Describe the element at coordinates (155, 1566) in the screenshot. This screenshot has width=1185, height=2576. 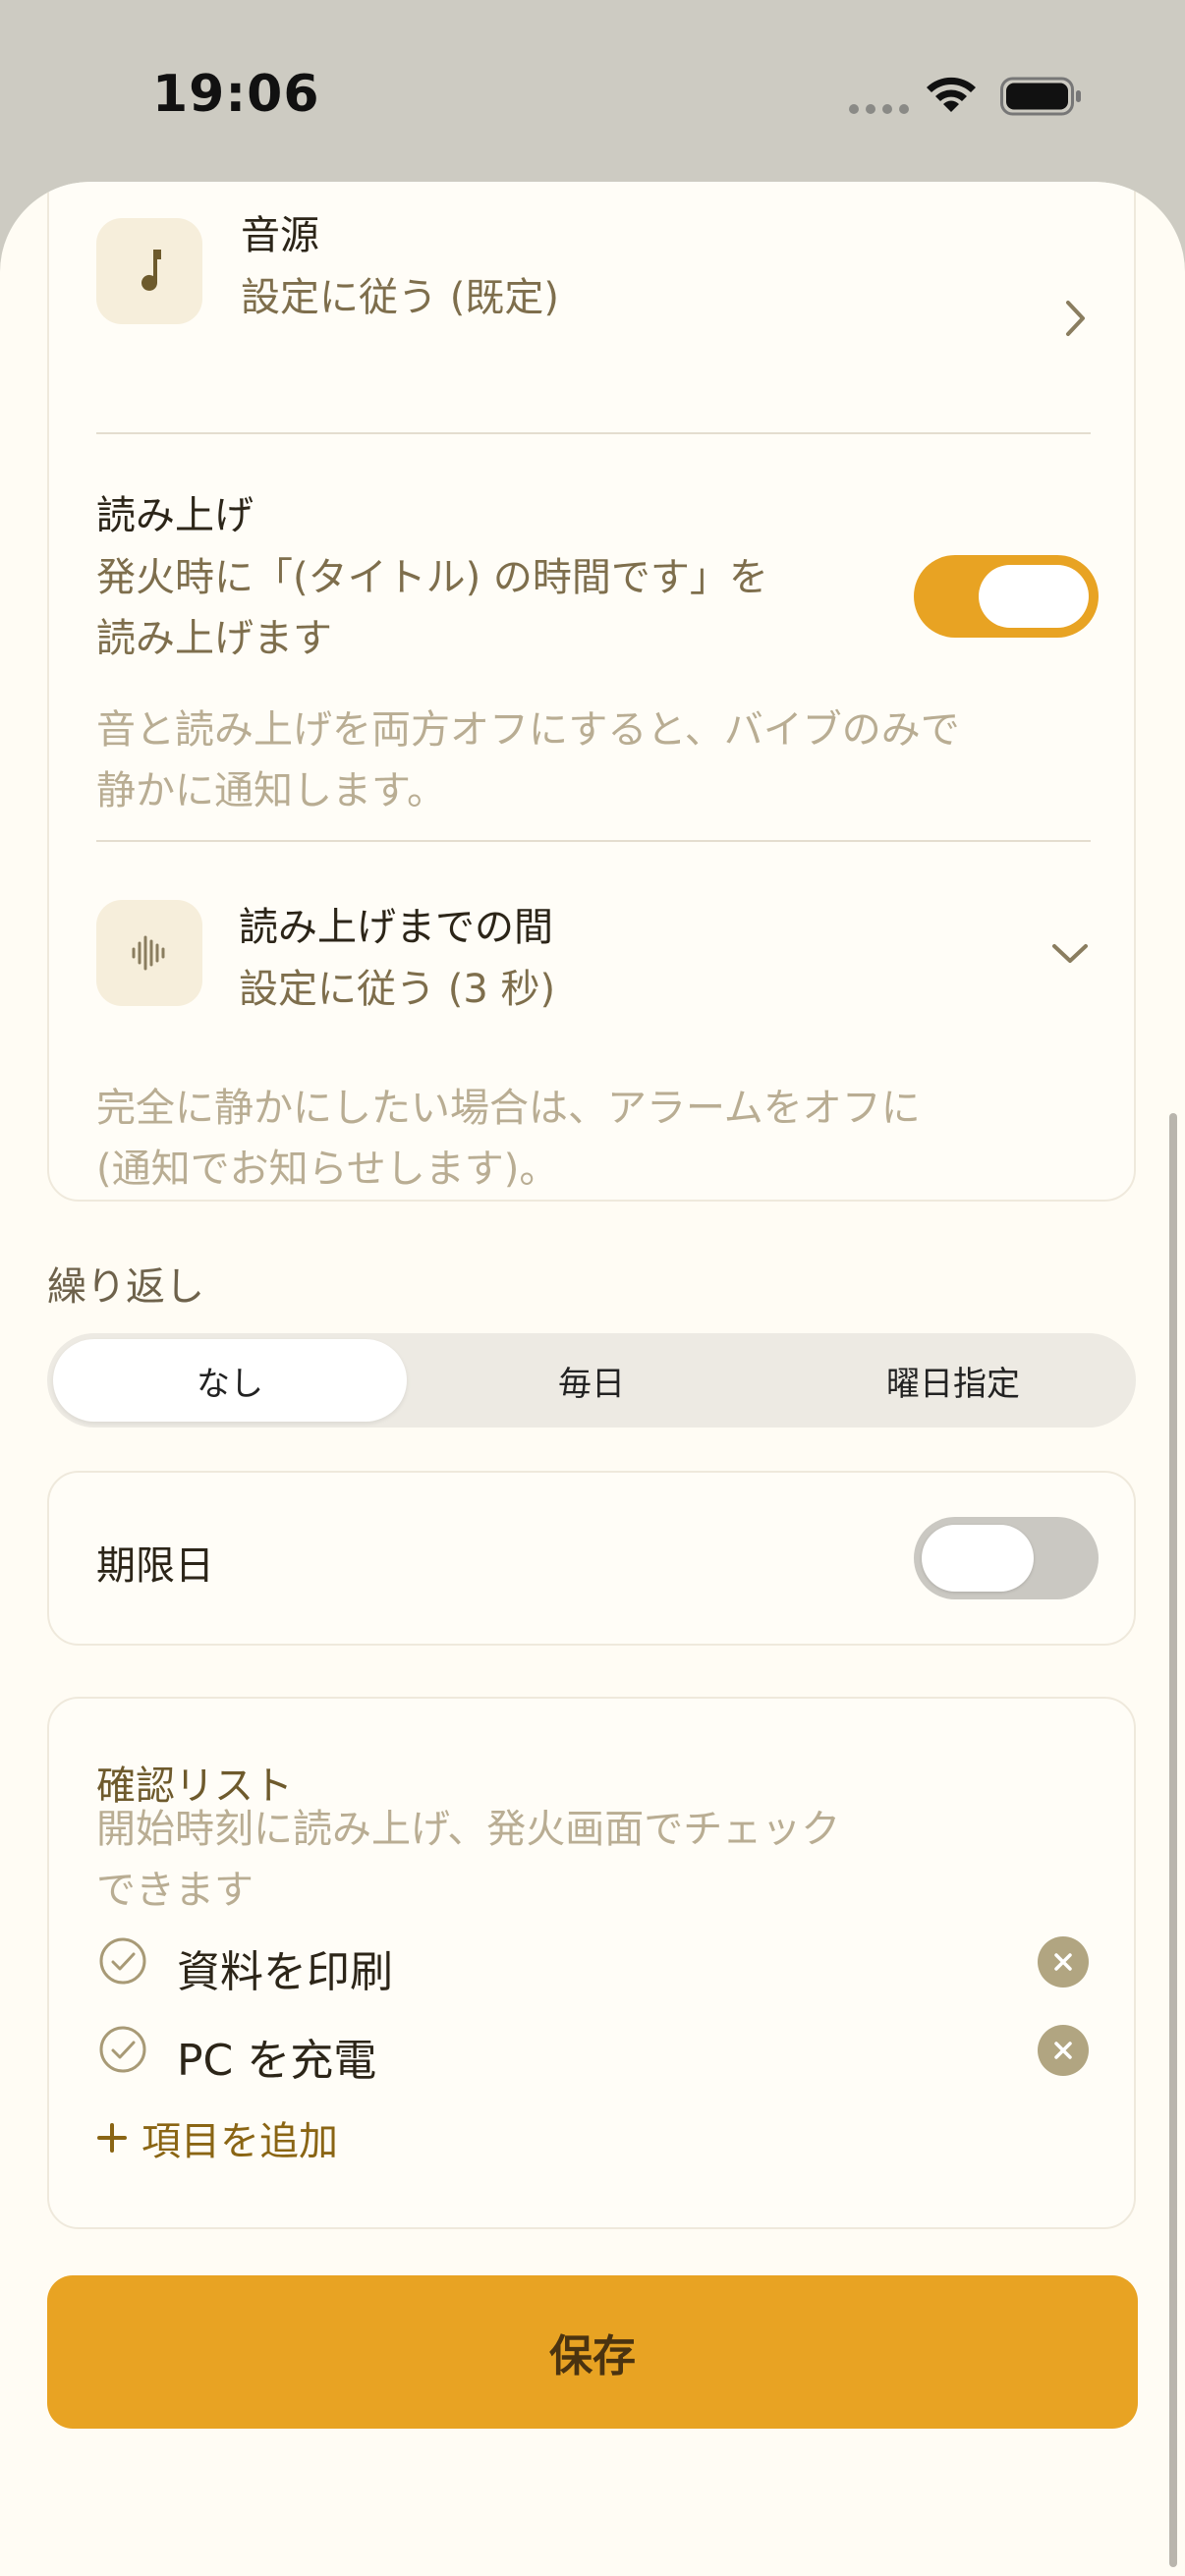
I see `deadline-label: 期限日` at that location.